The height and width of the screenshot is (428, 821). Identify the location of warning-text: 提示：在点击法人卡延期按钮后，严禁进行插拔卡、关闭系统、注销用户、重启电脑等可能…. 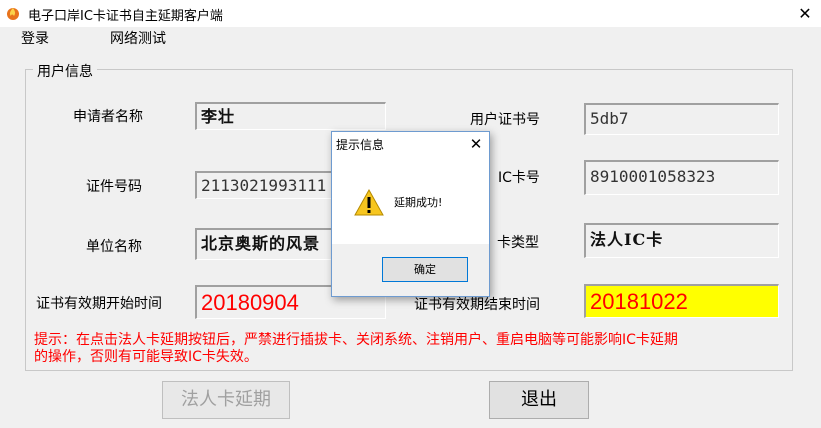
(409, 349).